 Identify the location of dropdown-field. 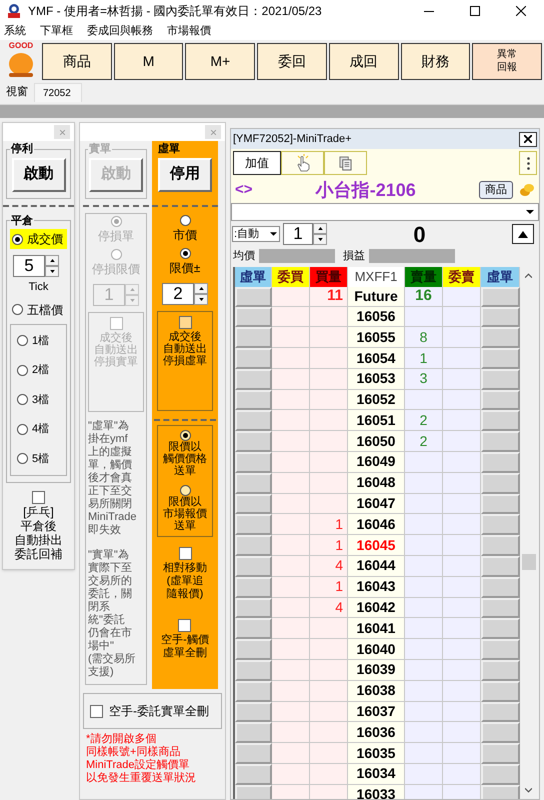
(385, 212).